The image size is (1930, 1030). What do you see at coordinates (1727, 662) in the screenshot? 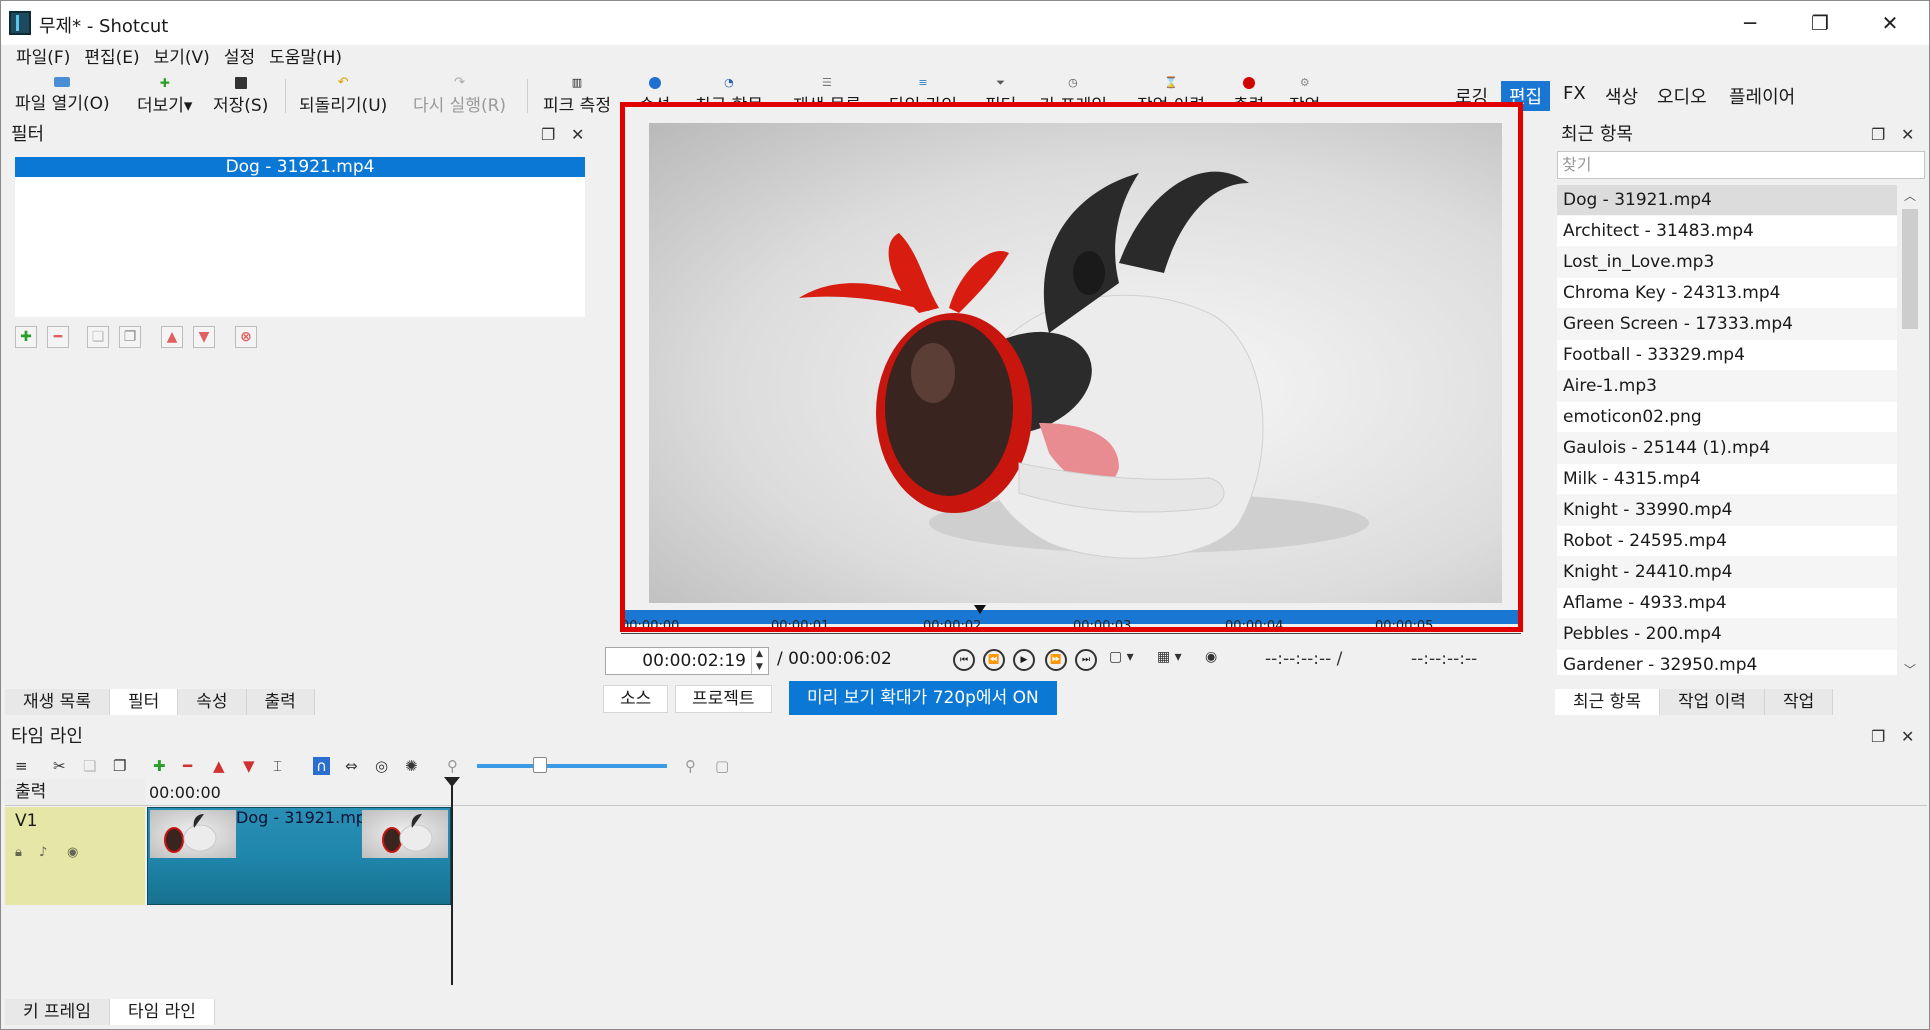
I see `recent-item: Gardener - 32950.mp4` at bounding box center [1727, 662].